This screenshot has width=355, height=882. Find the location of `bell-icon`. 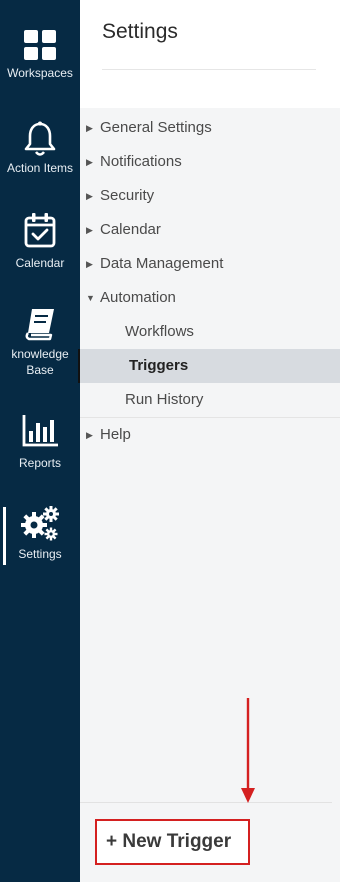

bell-icon is located at coordinates (40, 138).